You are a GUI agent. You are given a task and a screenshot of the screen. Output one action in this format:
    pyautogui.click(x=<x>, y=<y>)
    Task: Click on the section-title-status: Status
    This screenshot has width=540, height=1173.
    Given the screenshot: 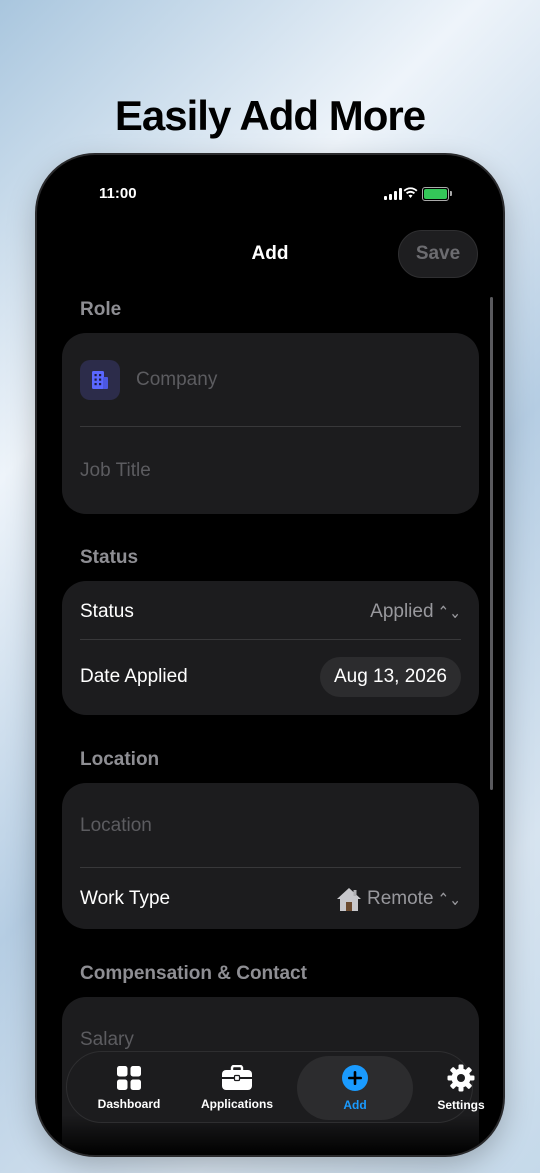 What is the action you would take?
    pyautogui.click(x=109, y=557)
    